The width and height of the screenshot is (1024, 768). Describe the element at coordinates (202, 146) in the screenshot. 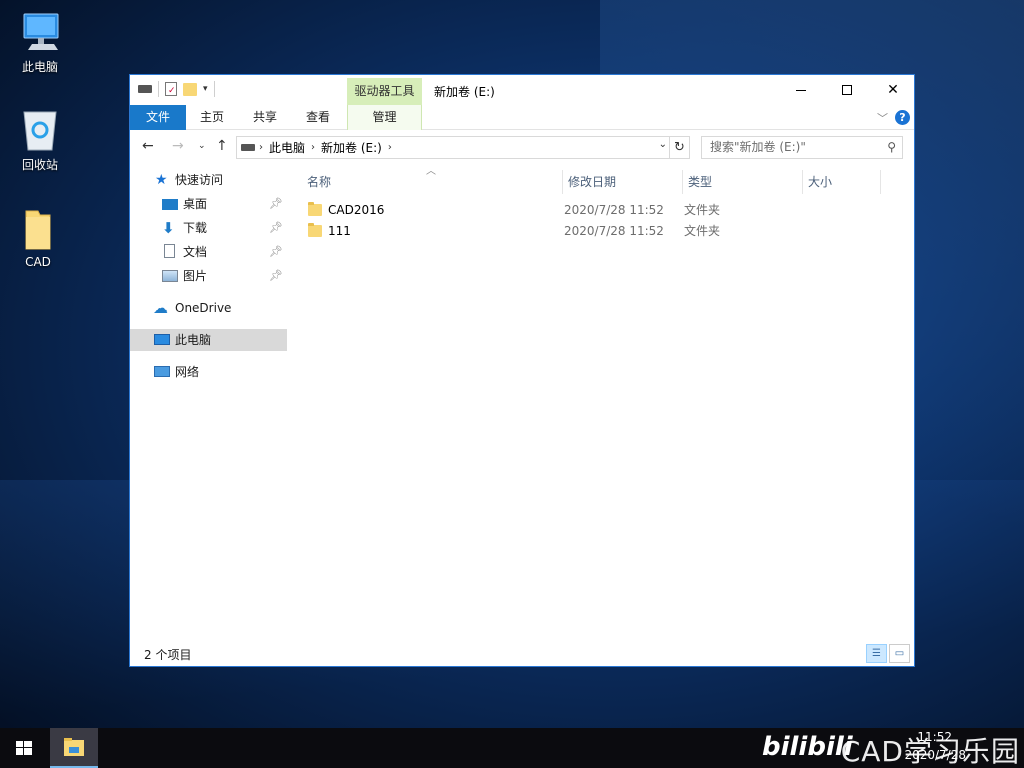

I see `recent-locations-button: ⌄` at that location.